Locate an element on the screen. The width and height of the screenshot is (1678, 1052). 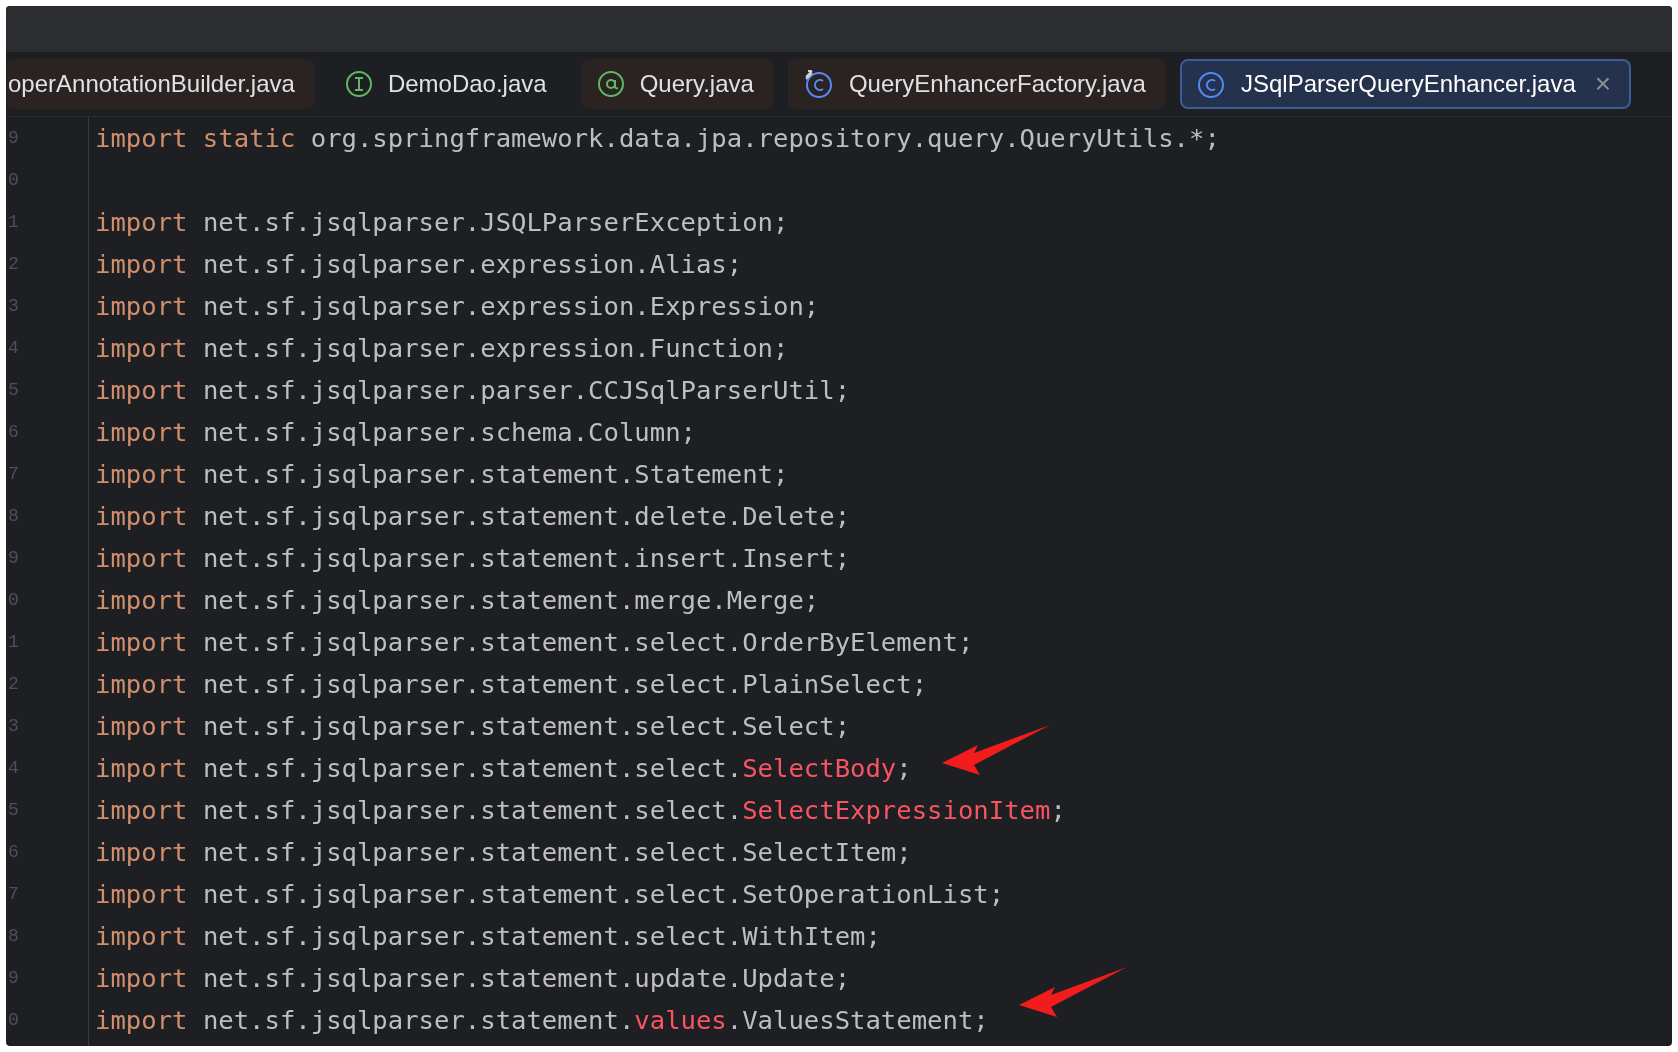
code-line: import net.sf.jsqlparser.statement.delete.Delete; is located at coordinates (473, 516).